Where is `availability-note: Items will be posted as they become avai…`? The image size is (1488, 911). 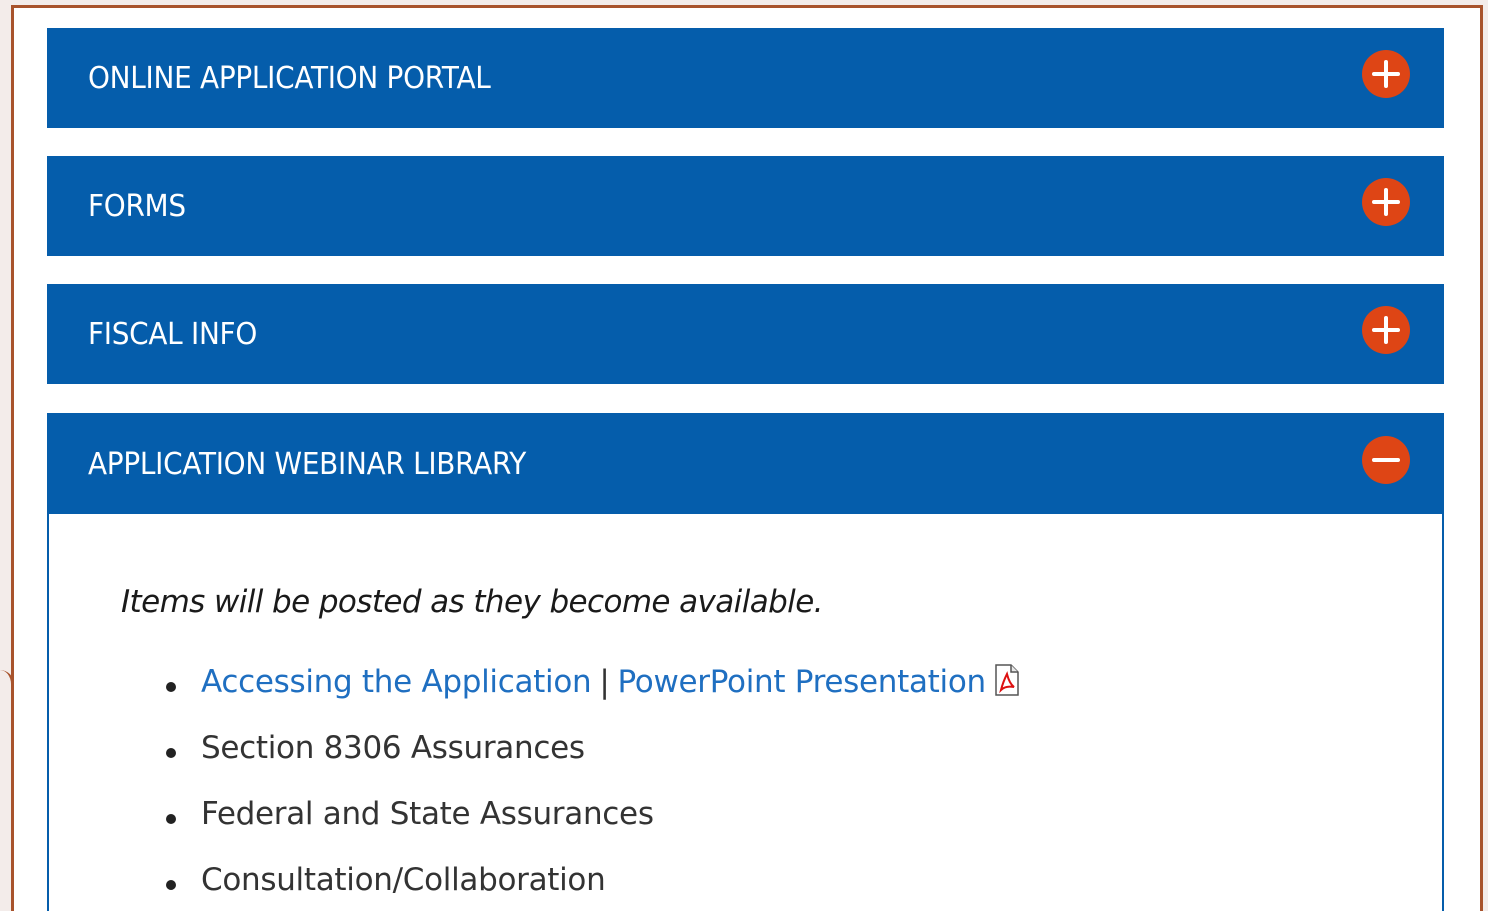
availability-note: Items will be posted as they become avai… is located at coordinates (472, 602).